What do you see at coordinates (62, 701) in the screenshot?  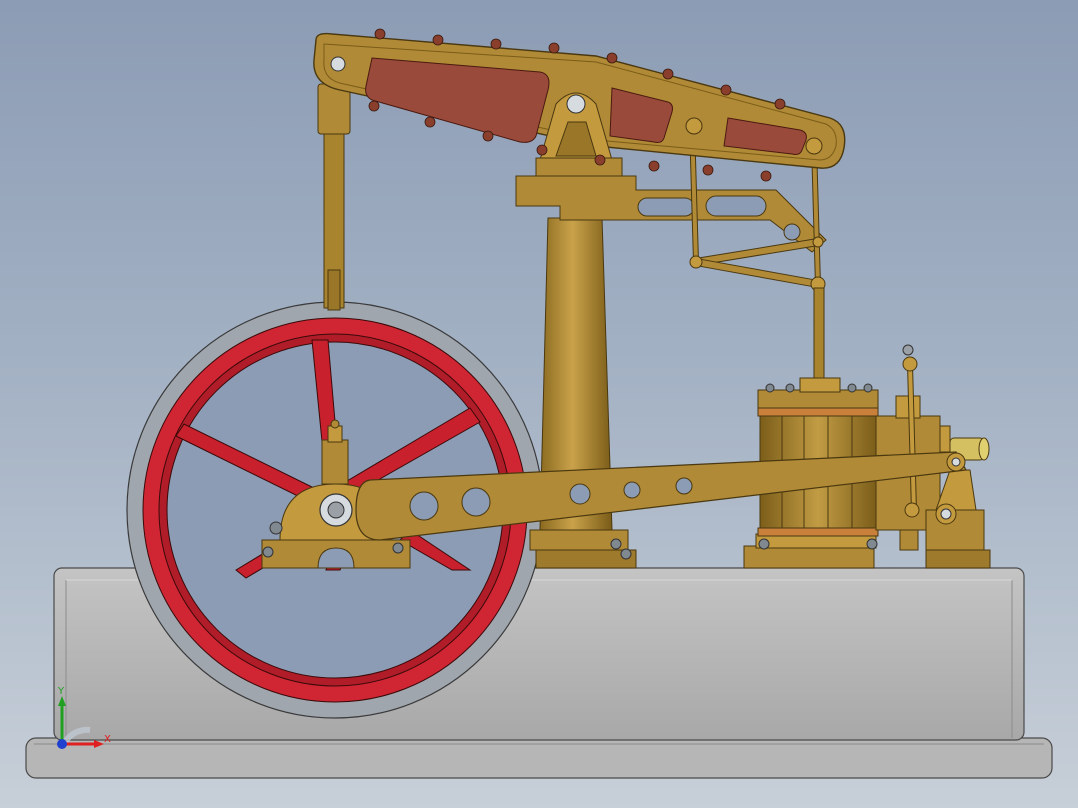 I see `y-axis-head` at bounding box center [62, 701].